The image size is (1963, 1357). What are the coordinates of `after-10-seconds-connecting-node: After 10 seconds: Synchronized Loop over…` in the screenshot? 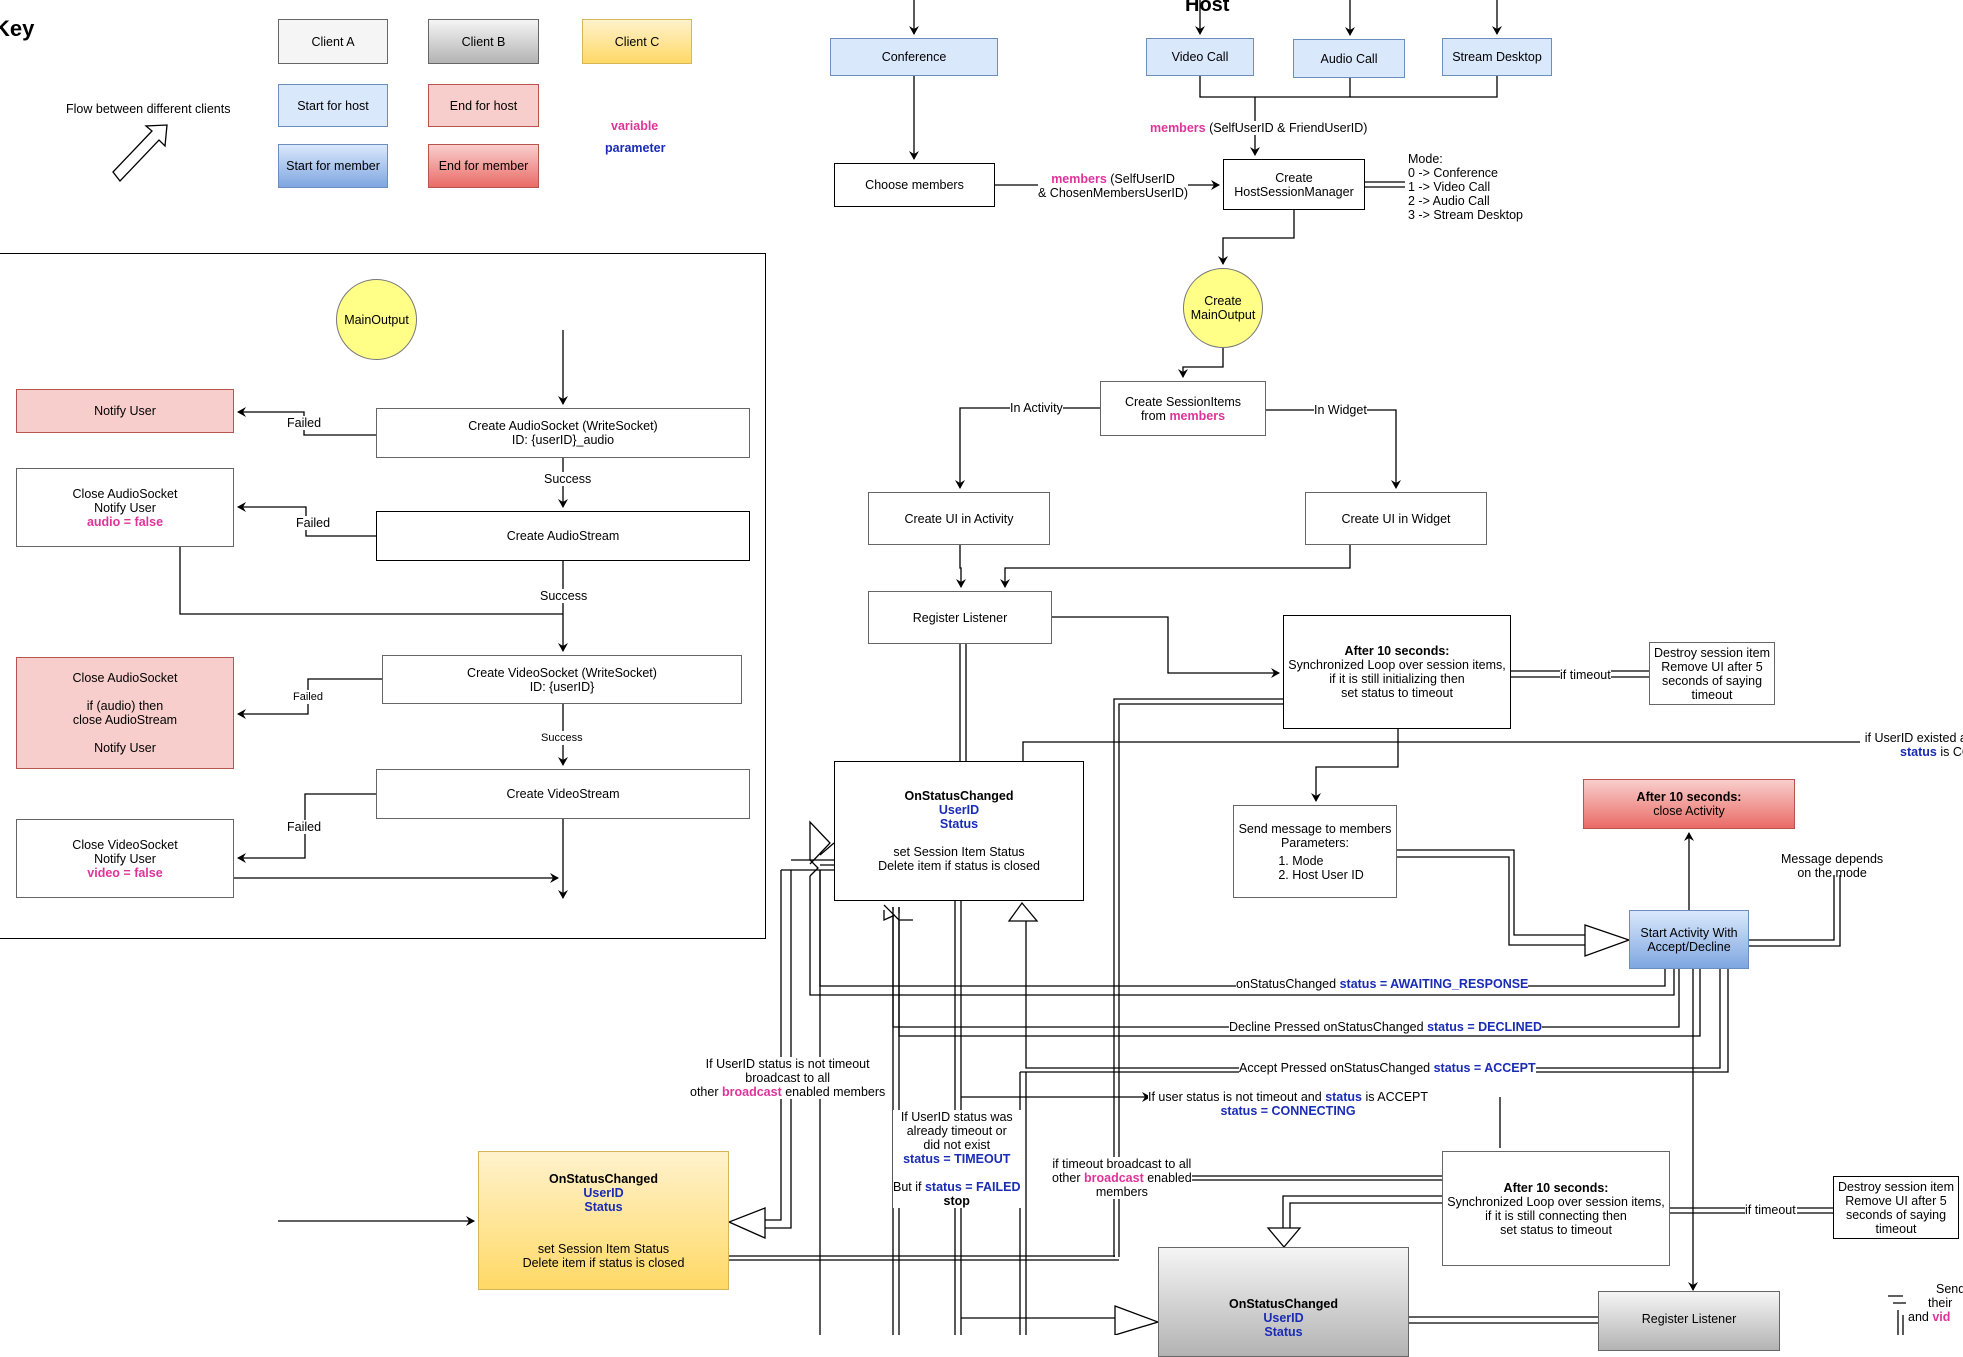 It's located at (1556, 1208).